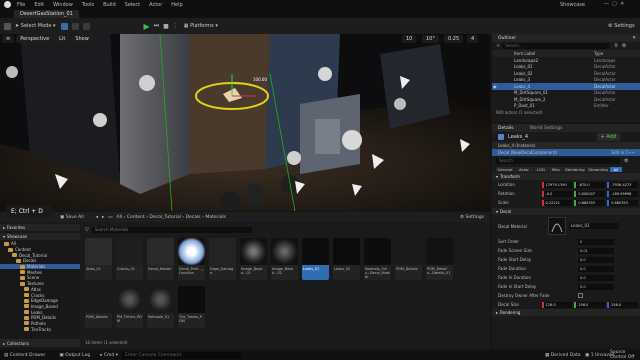 This screenshot has width=640, height=360. What do you see at coordinates (160, 259) in the screenshot?
I see `asset-tile: Decal_Master` at bounding box center [160, 259].